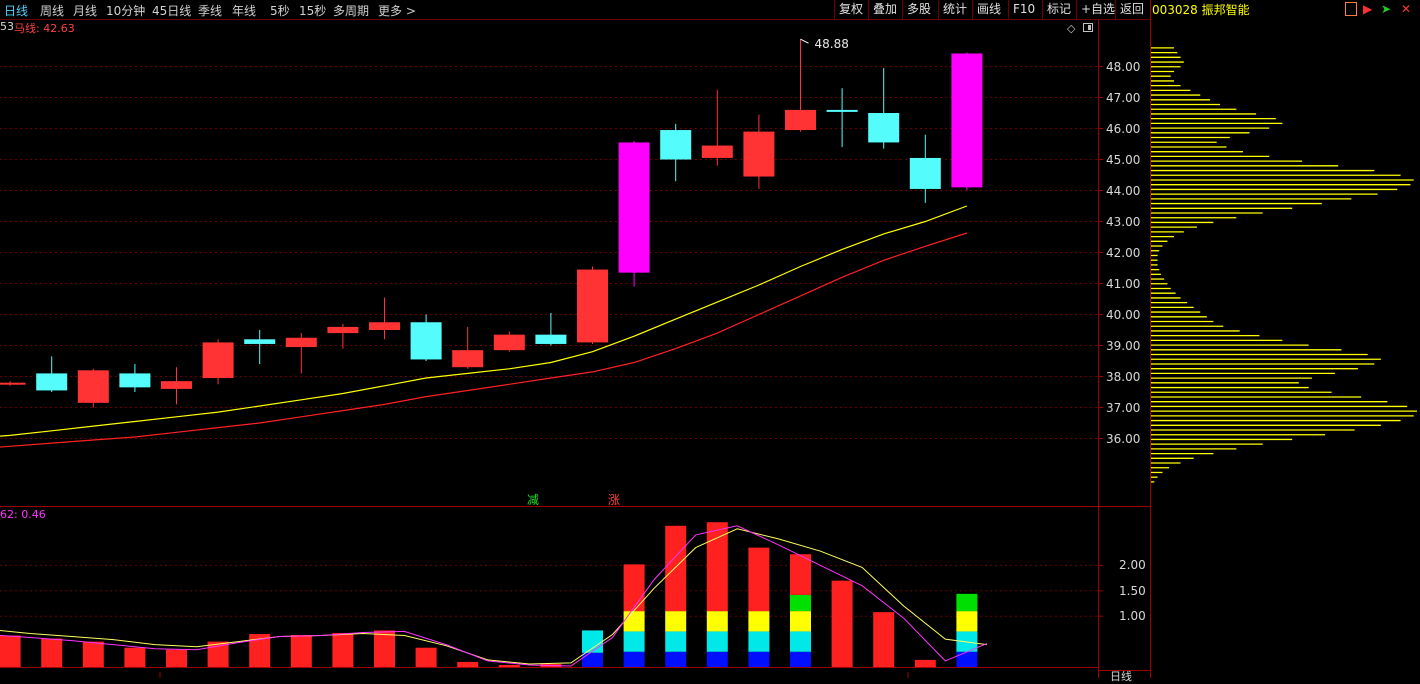  Describe the element at coordinates (614, 499) in the screenshot. I see `signal-up: 涨` at that location.